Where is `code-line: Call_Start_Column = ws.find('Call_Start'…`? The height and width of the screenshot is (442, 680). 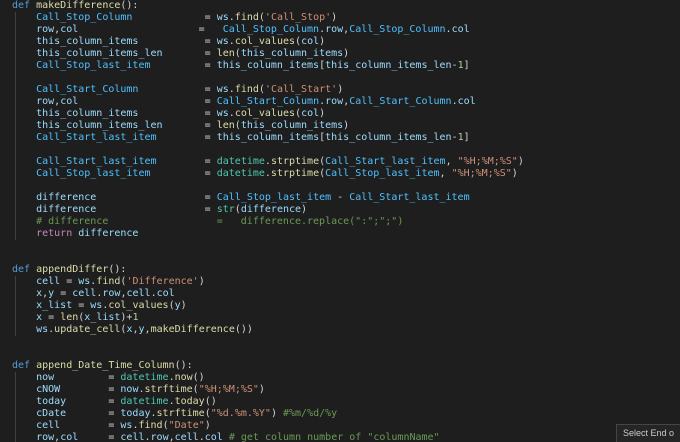 code-line: Call_Start_Column = ws.find('Call_Start'… is located at coordinates (177, 90).